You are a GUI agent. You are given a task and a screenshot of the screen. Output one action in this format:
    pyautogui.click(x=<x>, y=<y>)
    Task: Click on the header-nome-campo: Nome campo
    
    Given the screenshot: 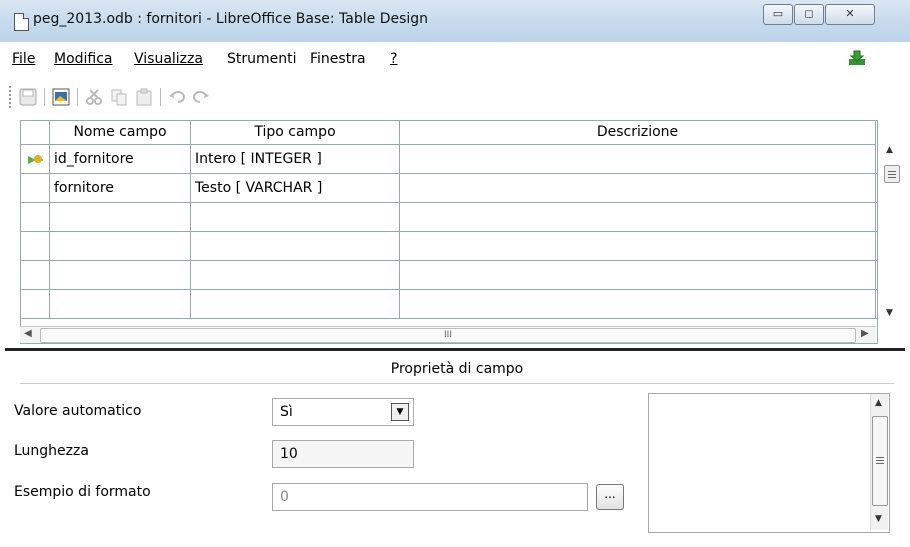 What is the action you would take?
    pyautogui.click(x=120, y=133)
    